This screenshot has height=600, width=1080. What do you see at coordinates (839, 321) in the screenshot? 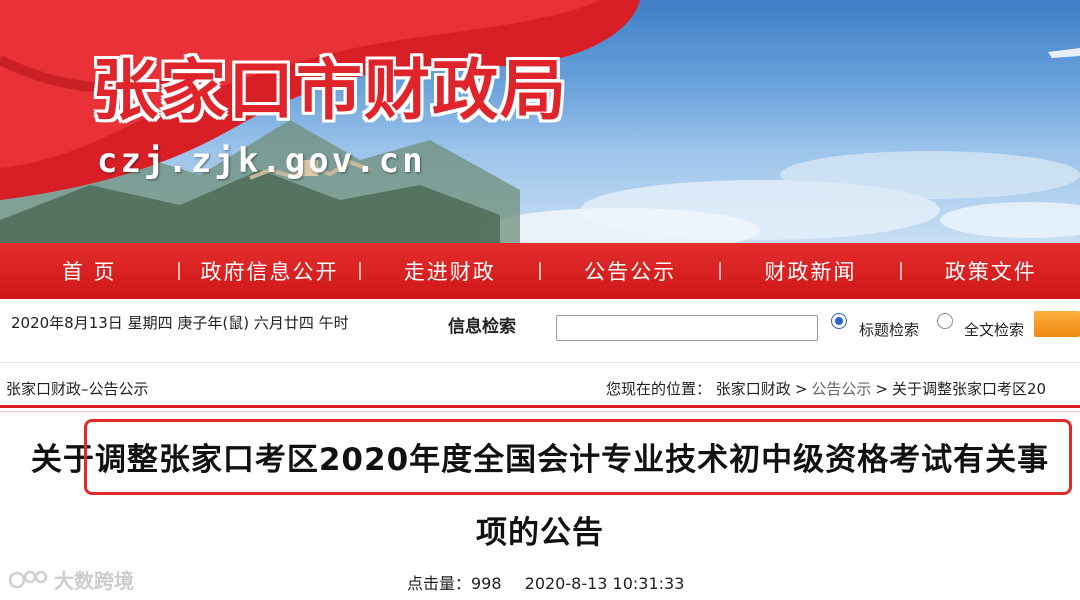
I see `radio-title-search` at bounding box center [839, 321].